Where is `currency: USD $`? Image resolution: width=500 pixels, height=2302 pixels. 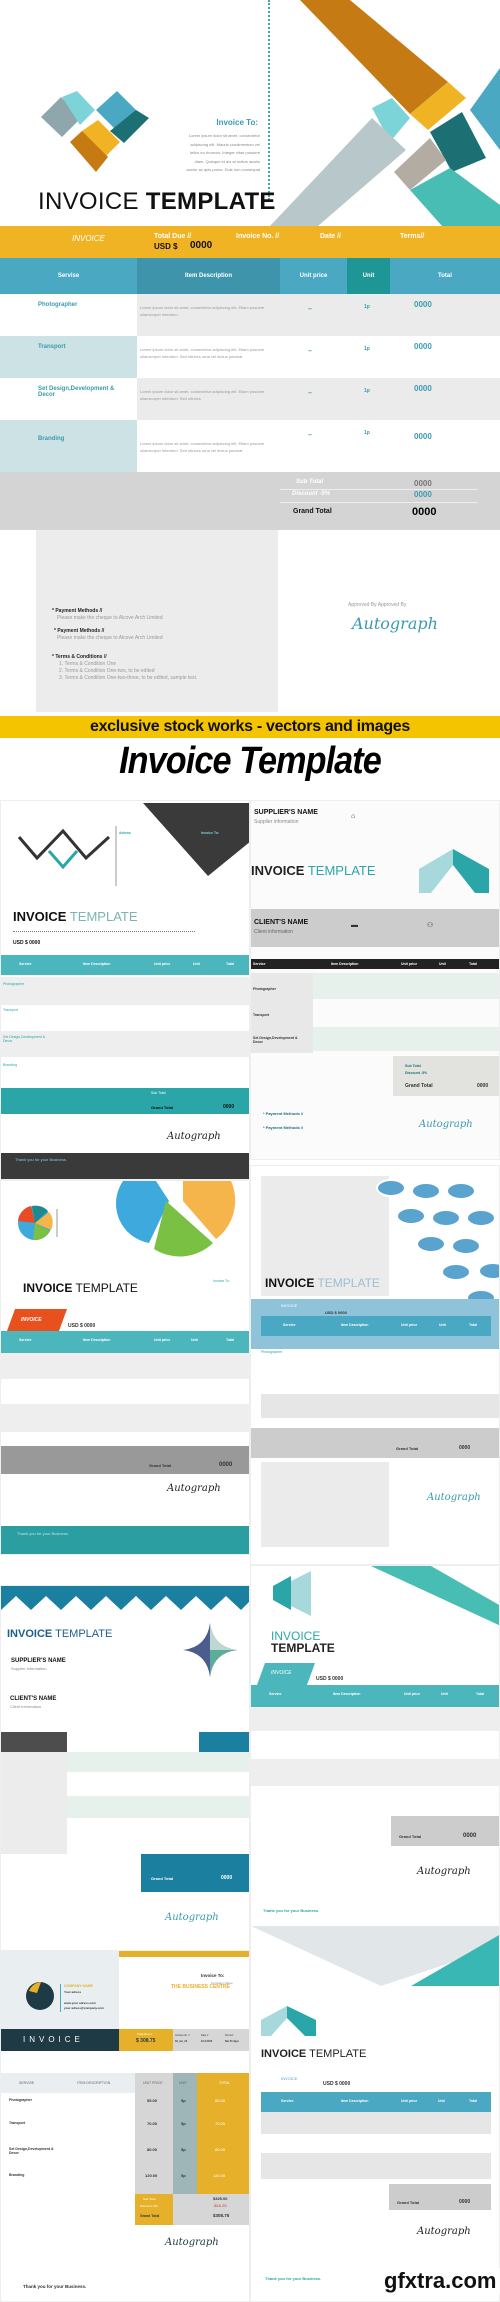 currency: USD $ is located at coordinates (166, 246).